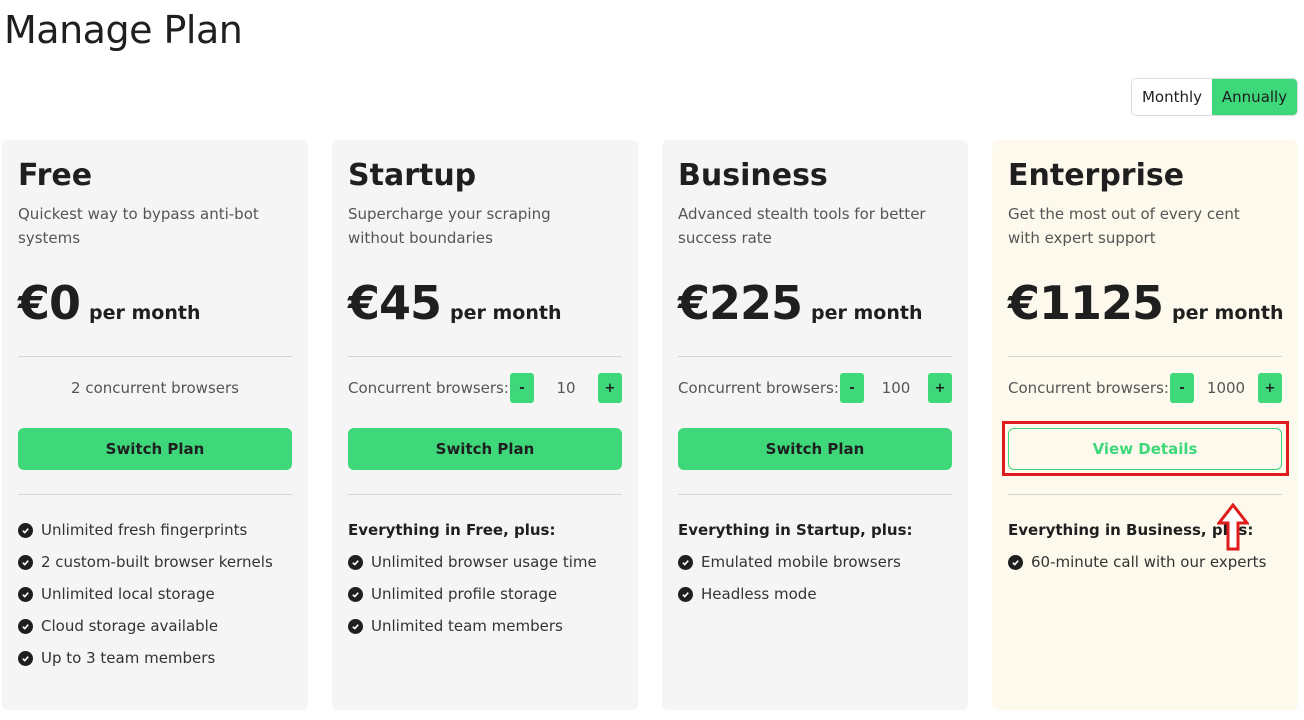  I want to click on billing-period-toggle: Monthly Annually, so click(1214, 97).